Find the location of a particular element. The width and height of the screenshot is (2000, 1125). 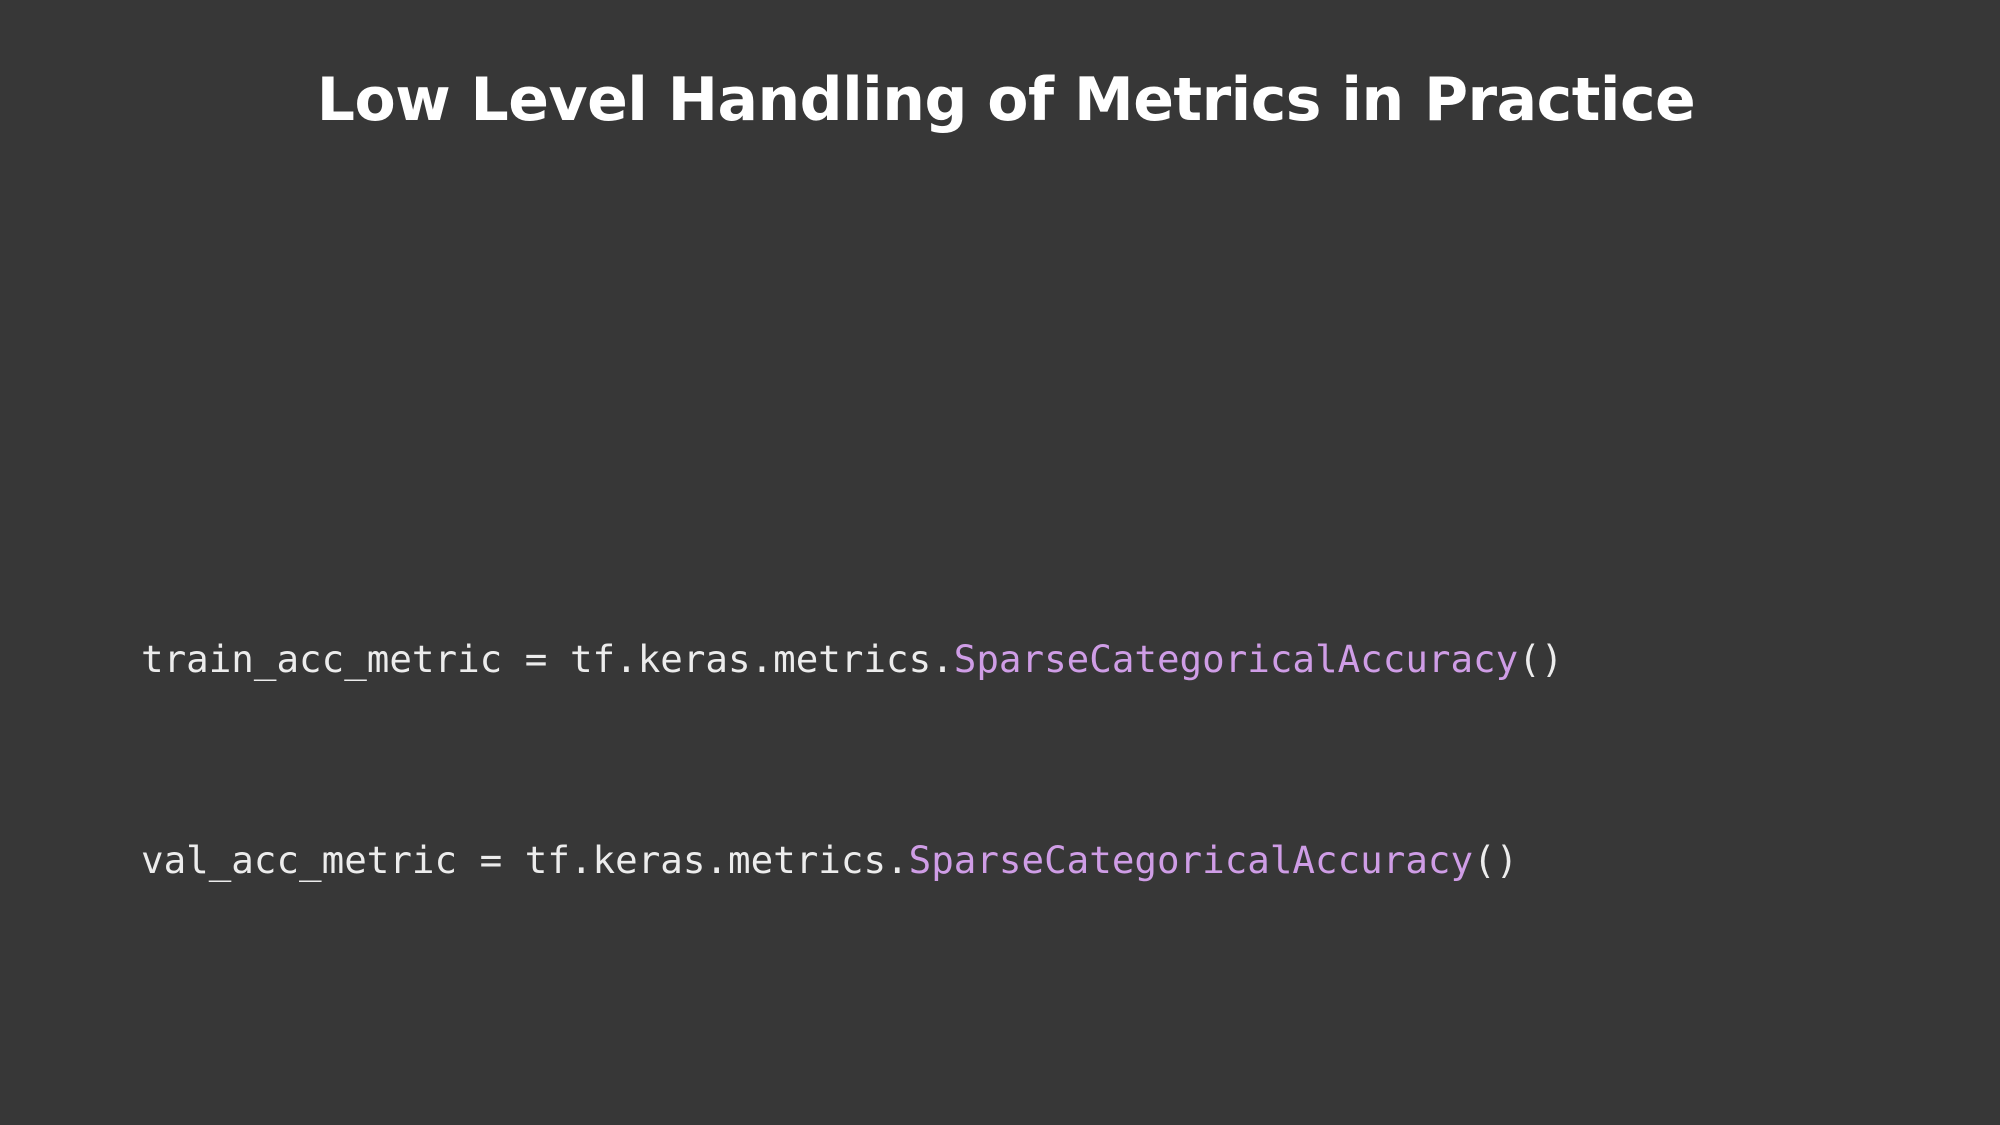

code-line-prefix: val_acc_metric = tf.keras.metrics. is located at coordinates (525, 860).